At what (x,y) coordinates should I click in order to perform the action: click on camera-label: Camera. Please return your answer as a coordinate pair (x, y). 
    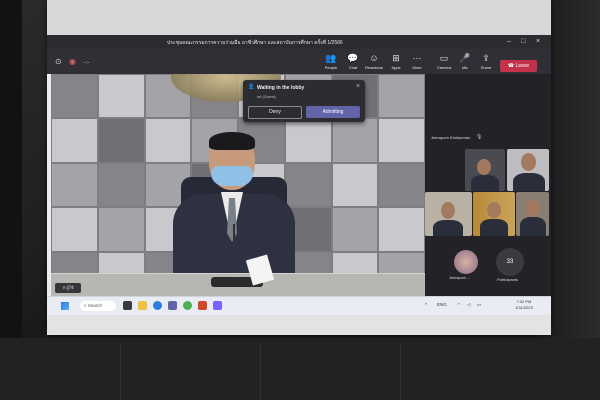
    Looking at the image, I should click on (444, 67).